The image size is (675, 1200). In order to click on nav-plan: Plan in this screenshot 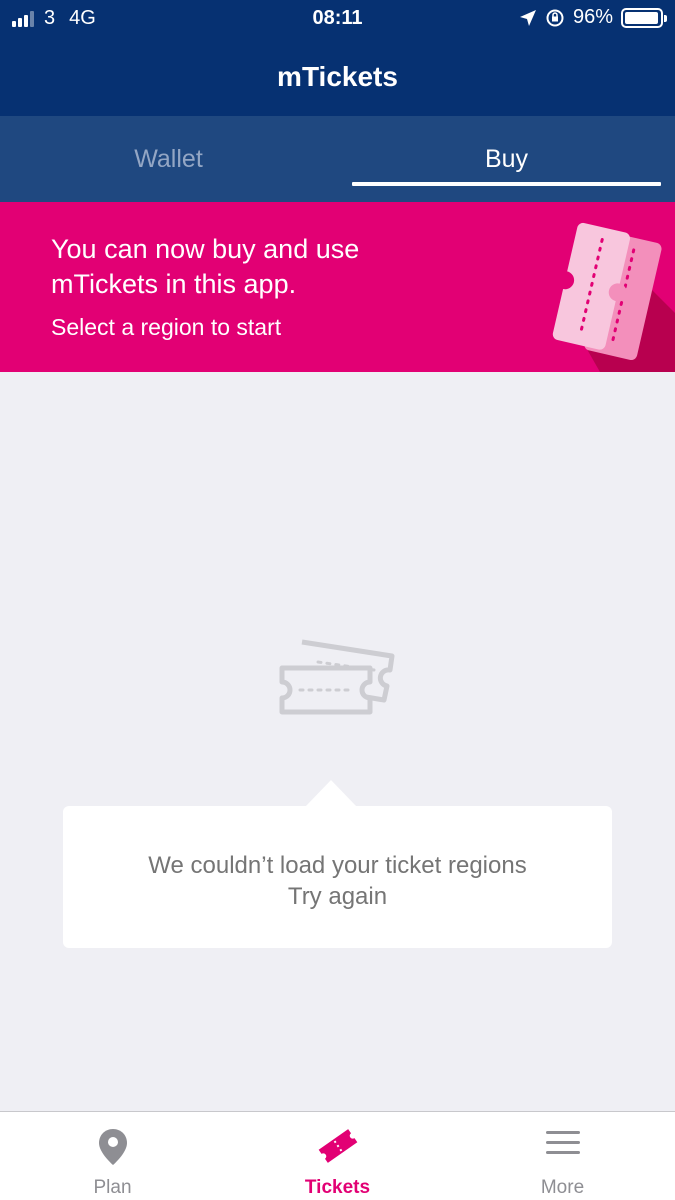, I will do `click(112, 1156)`.